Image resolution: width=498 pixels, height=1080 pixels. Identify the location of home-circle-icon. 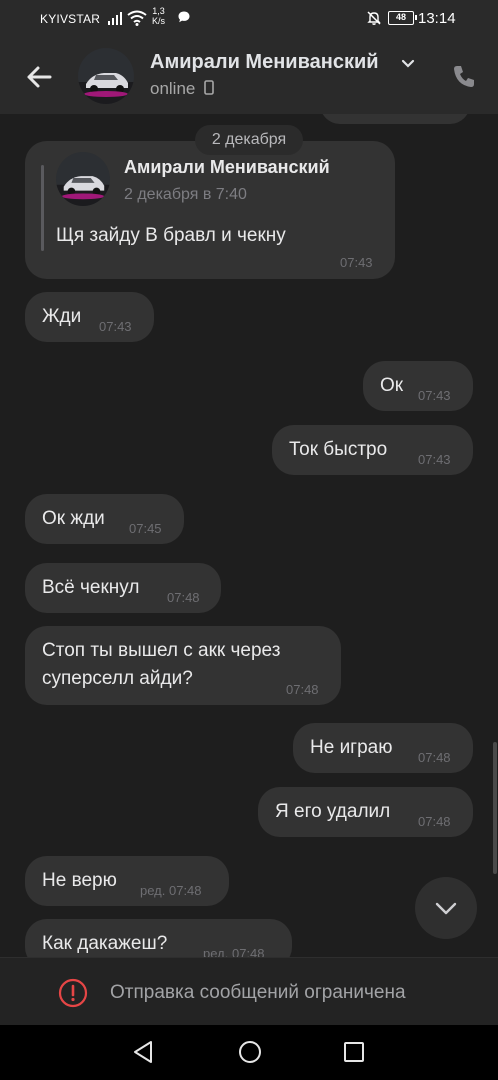
(250, 1052).